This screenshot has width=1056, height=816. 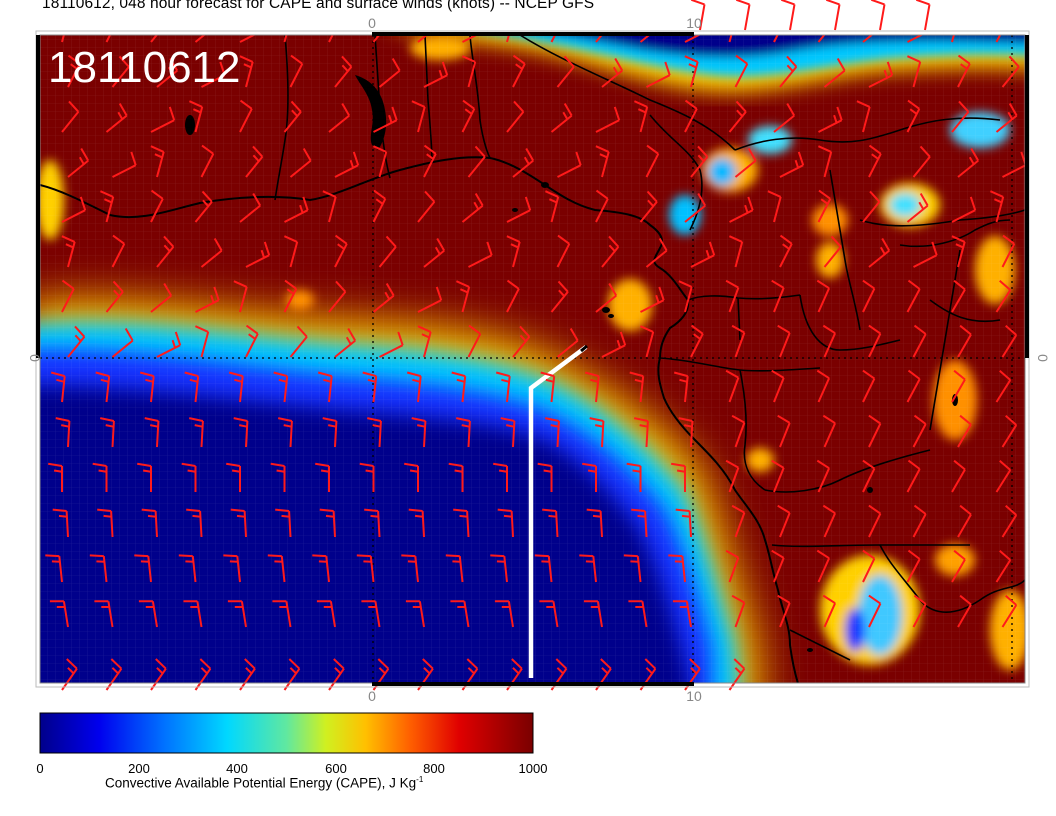 I want to click on lat-label-left-0: 0, so click(x=35, y=358).